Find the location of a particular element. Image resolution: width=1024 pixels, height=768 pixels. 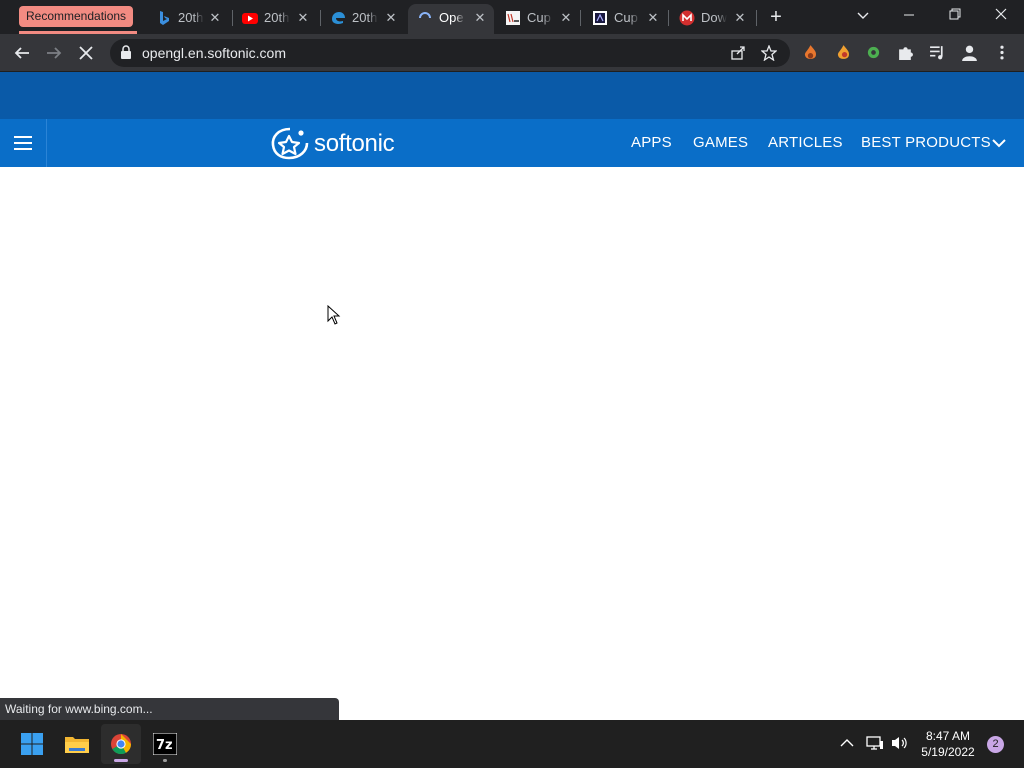

forward-arrow-icon is located at coordinates (54, 53).